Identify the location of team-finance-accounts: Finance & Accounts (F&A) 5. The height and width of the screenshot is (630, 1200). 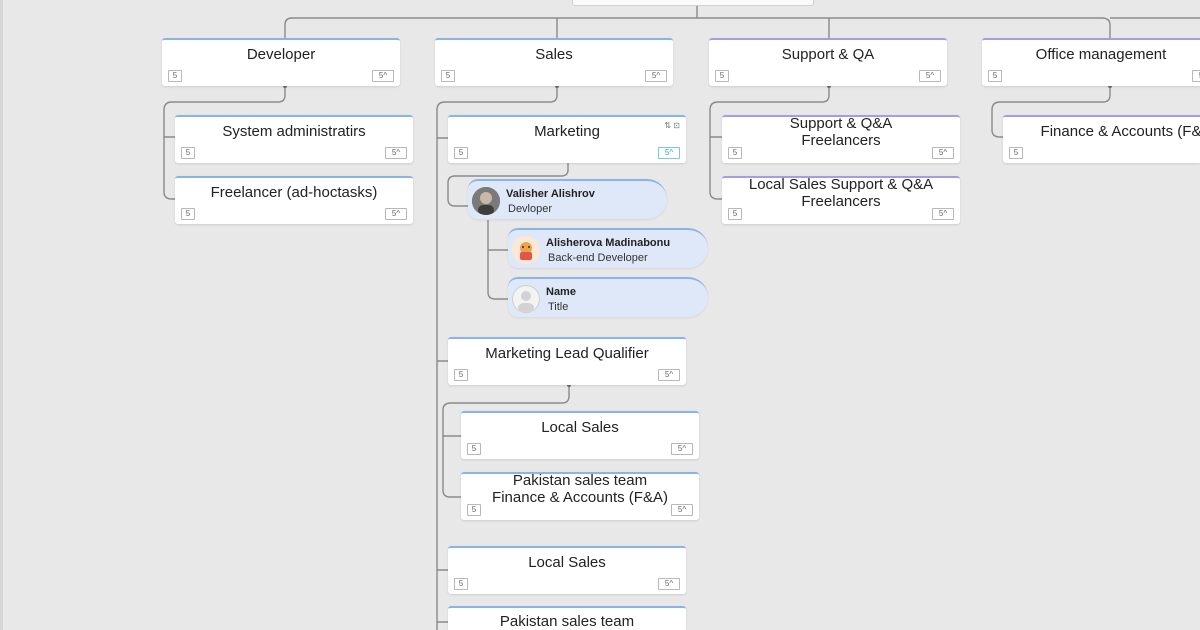
(1101, 139).